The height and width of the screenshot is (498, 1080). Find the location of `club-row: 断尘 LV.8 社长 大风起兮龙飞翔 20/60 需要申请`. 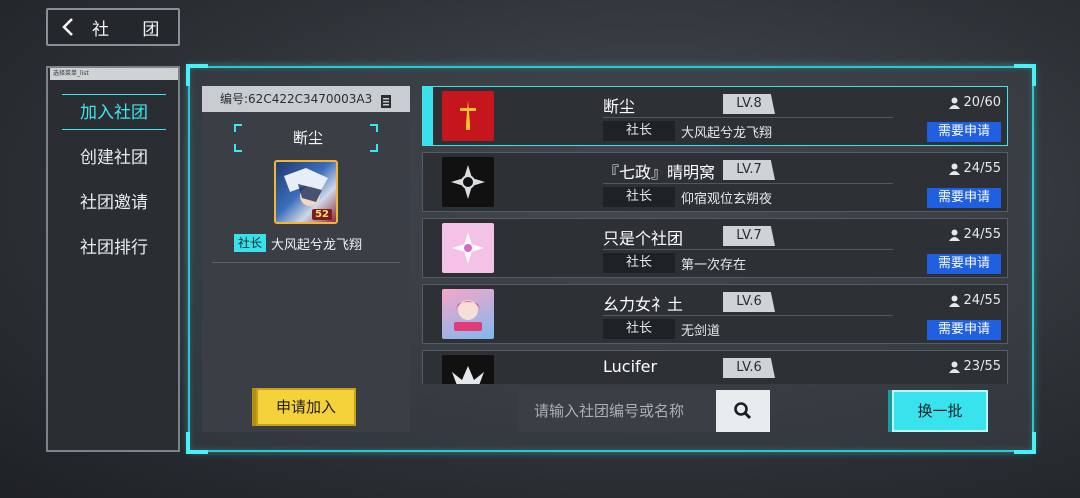

club-row: 断尘 LV.8 社长 大风起兮龙飞翔 20/60 需要申请 is located at coordinates (715, 116).